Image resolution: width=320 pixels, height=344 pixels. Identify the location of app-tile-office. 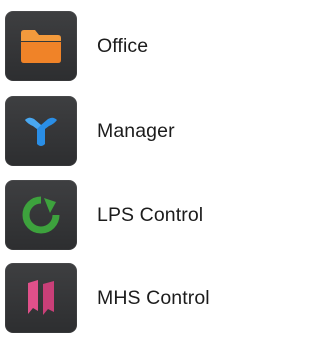
(41, 46).